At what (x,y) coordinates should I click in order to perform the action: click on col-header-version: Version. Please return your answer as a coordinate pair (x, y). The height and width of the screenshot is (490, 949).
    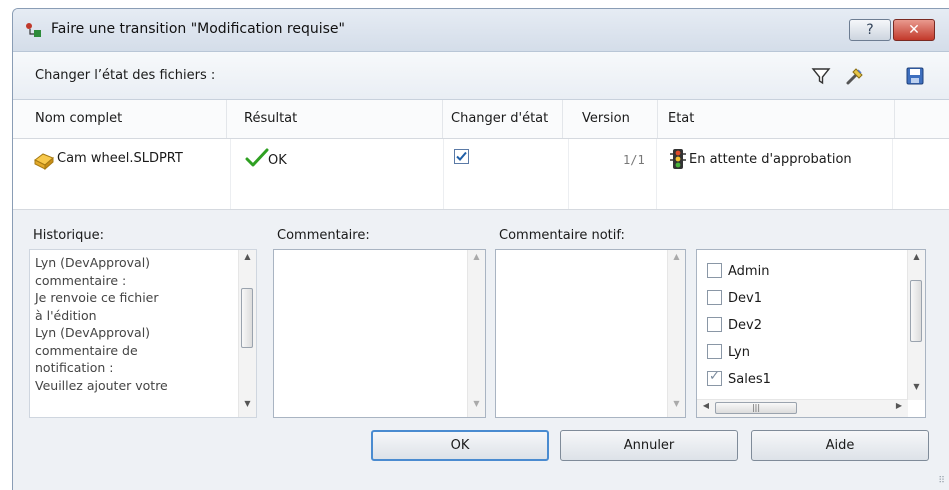
    Looking at the image, I should click on (616, 119).